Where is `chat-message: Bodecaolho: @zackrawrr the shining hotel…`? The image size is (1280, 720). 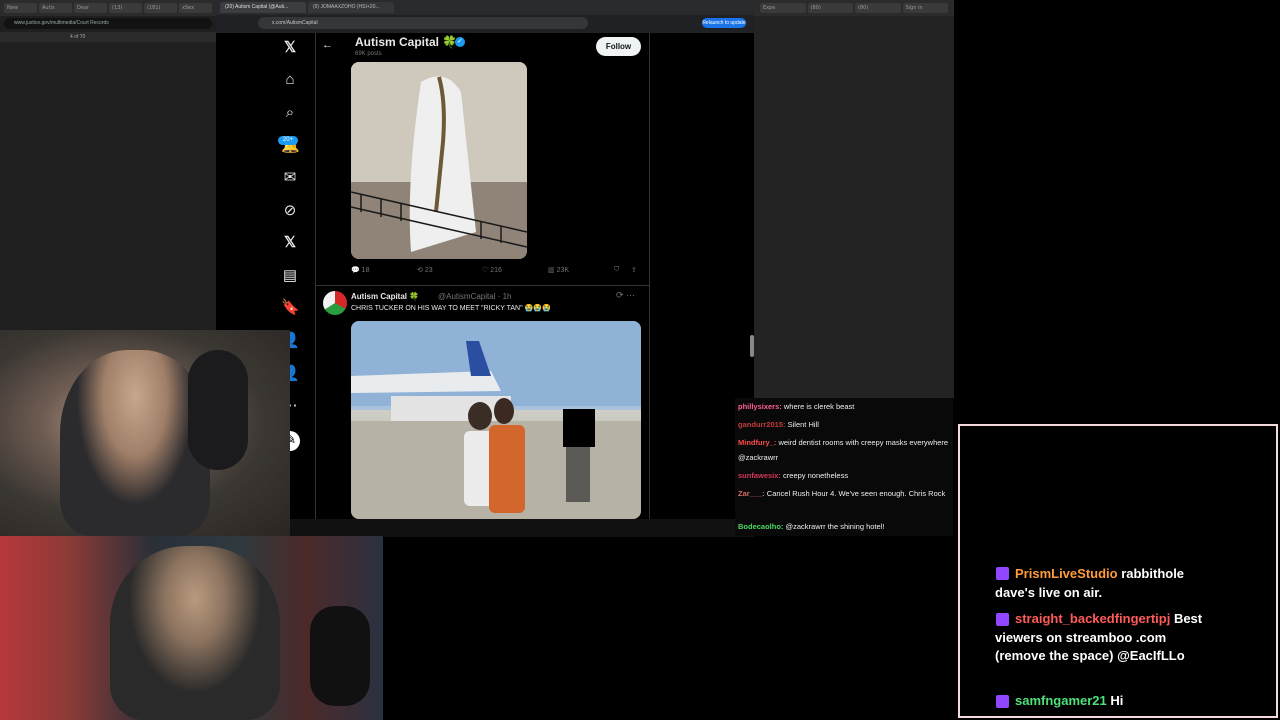 chat-message: Bodecaolho: @zackrawrr the shining hotel… is located at coordinates (844, 527).